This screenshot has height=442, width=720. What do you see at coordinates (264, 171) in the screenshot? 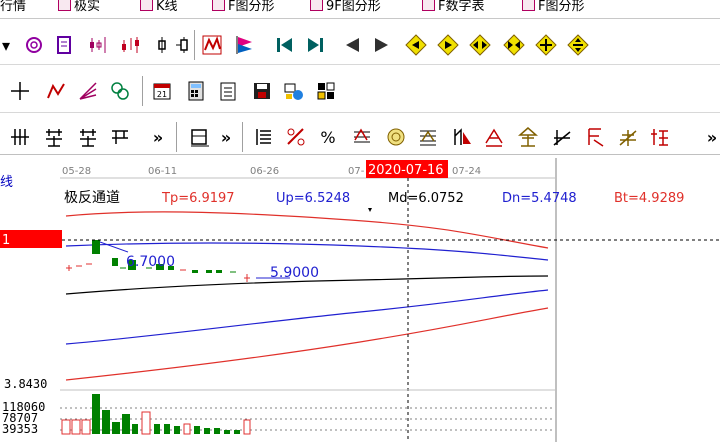
I see `date-label: 06-26` at bounding box center [264, 171].